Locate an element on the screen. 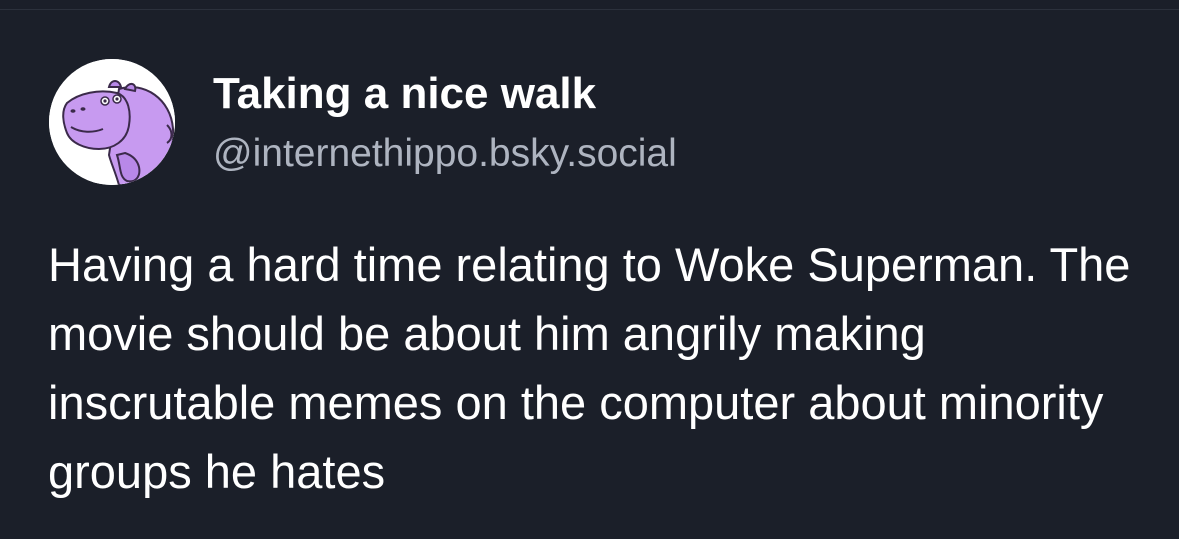 This screenshot has height=539, width=1179. hippo-avatar-icon is located at coordinates (112, 122).